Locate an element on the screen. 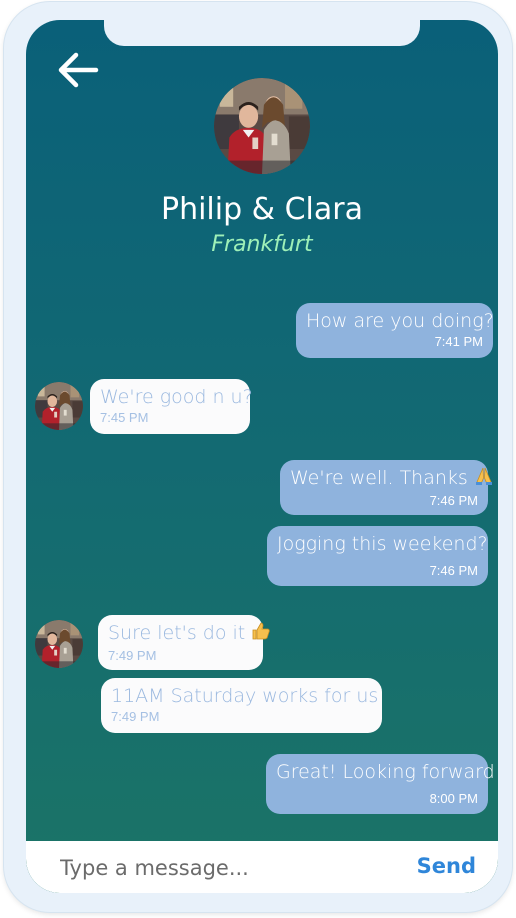 This screenshot has width=516, height=918. message-bubble-outgoing: Jogging this weekend? 7:46 PM is located at coordinates (377, 556).